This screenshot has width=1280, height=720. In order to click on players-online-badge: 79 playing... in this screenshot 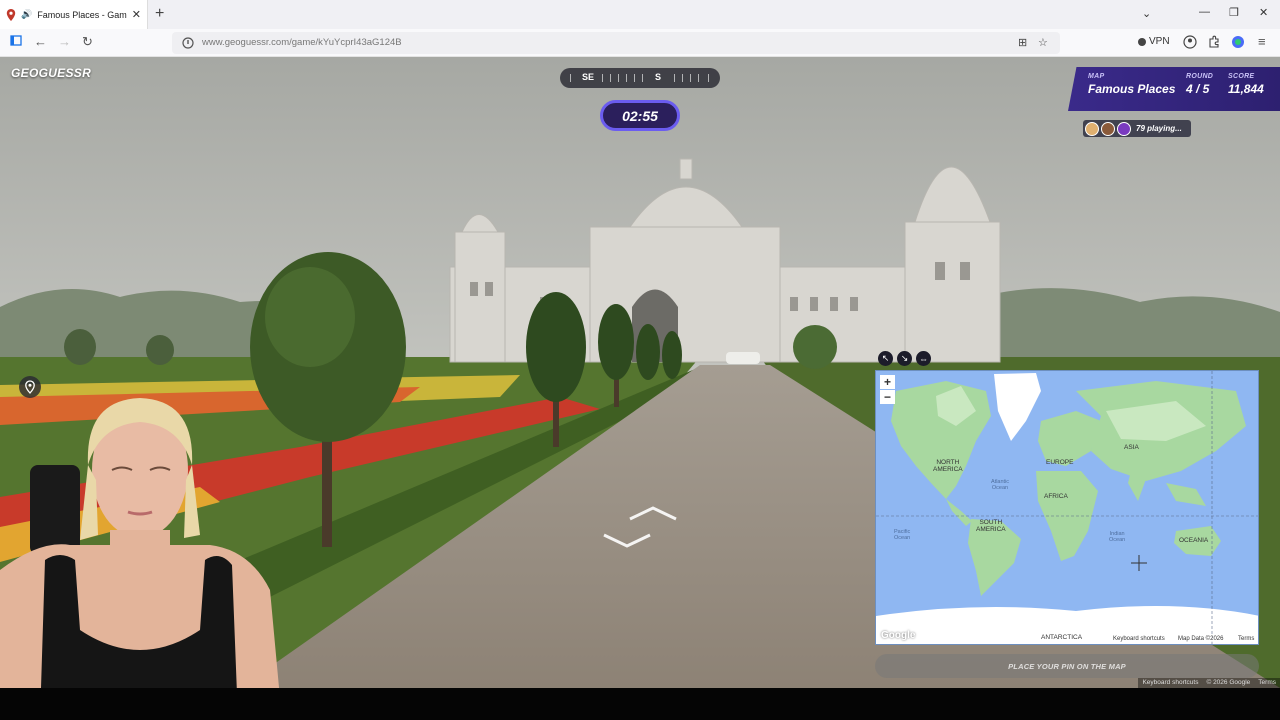, I will do `click(1137, 128)`.